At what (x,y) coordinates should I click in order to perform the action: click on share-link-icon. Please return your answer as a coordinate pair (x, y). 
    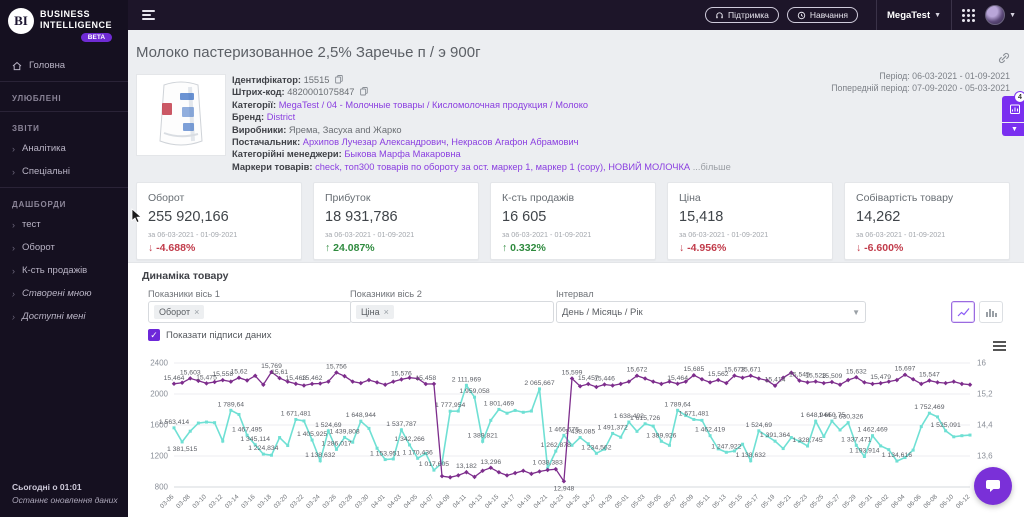
    Looking at the image, I should click on (1004, 58).